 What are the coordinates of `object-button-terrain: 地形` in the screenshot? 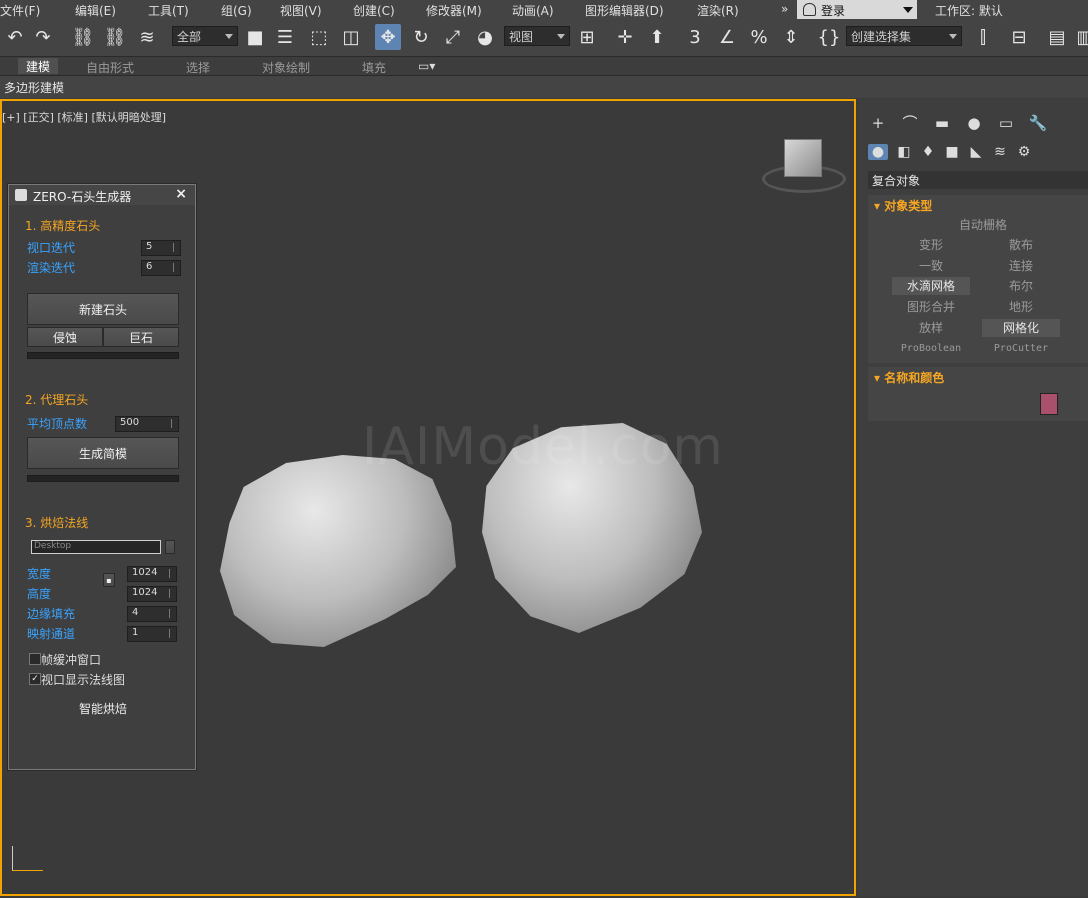 It's located at (1021, 307).